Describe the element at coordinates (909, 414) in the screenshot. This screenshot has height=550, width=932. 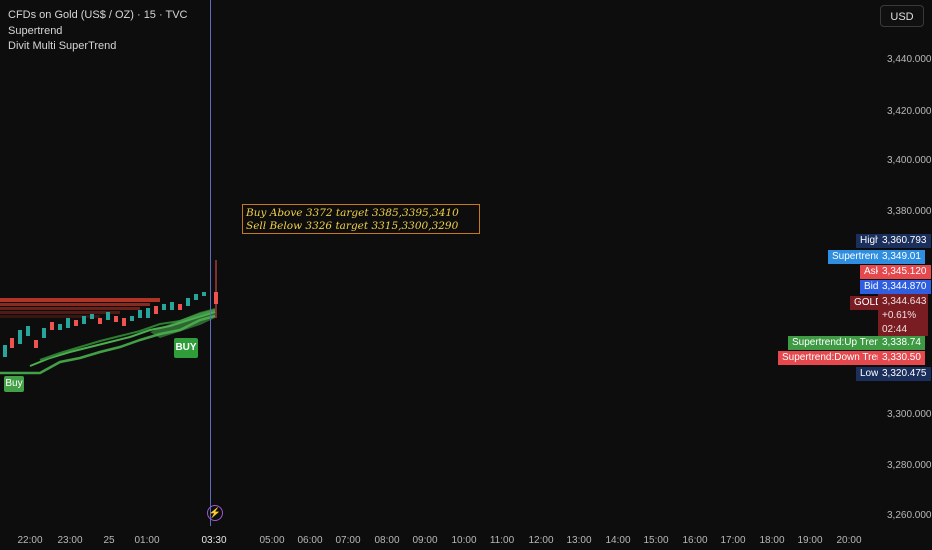
I see `price-tick: 3,300.000` at that location.